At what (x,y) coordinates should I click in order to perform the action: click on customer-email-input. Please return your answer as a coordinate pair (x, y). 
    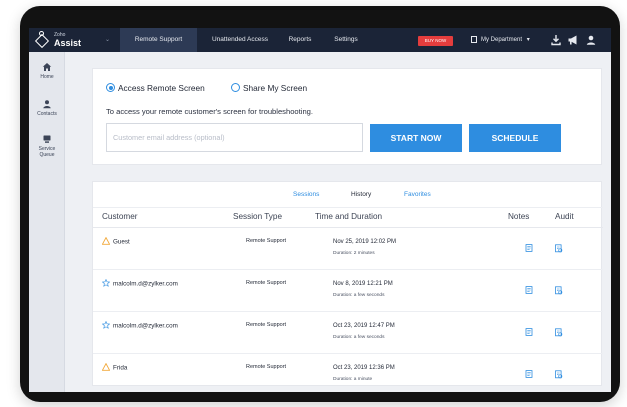
    Looking at the image, I should click on (234, 137).